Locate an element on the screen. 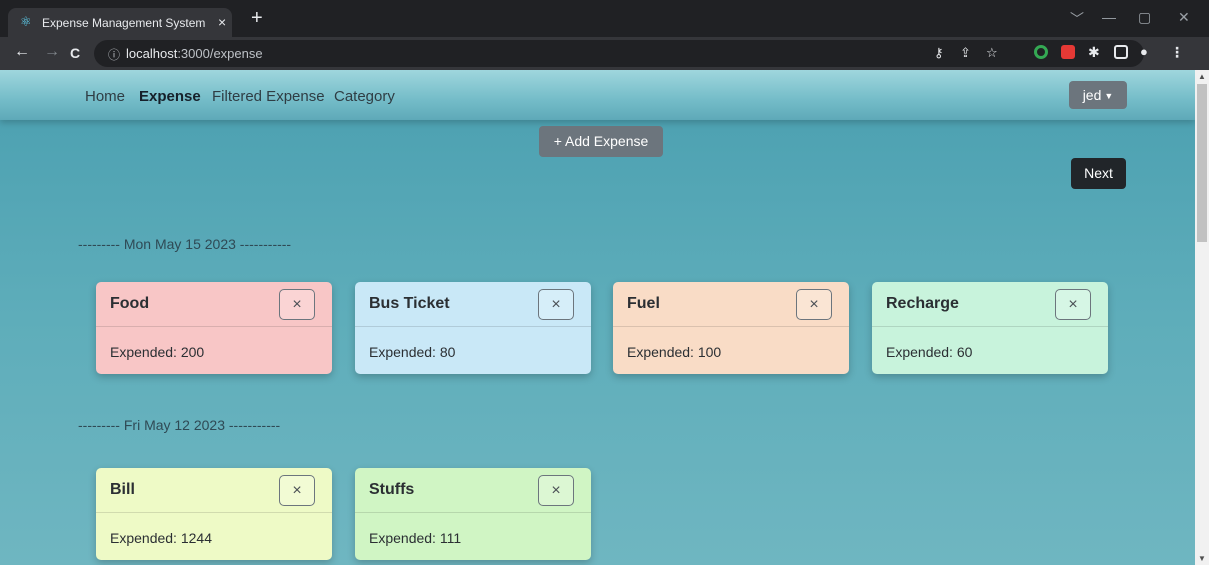 The height and width of the screenshot is (565, 1209). expense-name: Bill is located at coordinates (122, 489).